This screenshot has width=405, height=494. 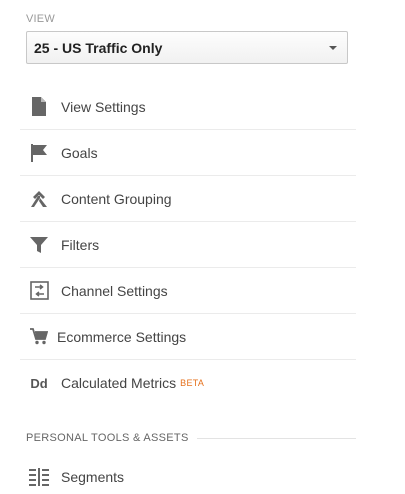 I want to click on document-icon, so click(x=39, y=107).